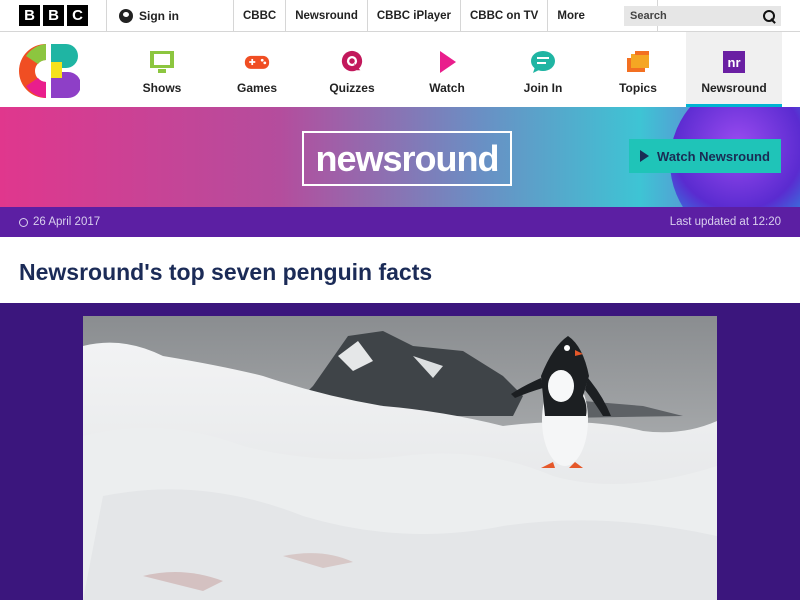  I want to click on bbc-link-newsround: Newsround, so click(327, 16).